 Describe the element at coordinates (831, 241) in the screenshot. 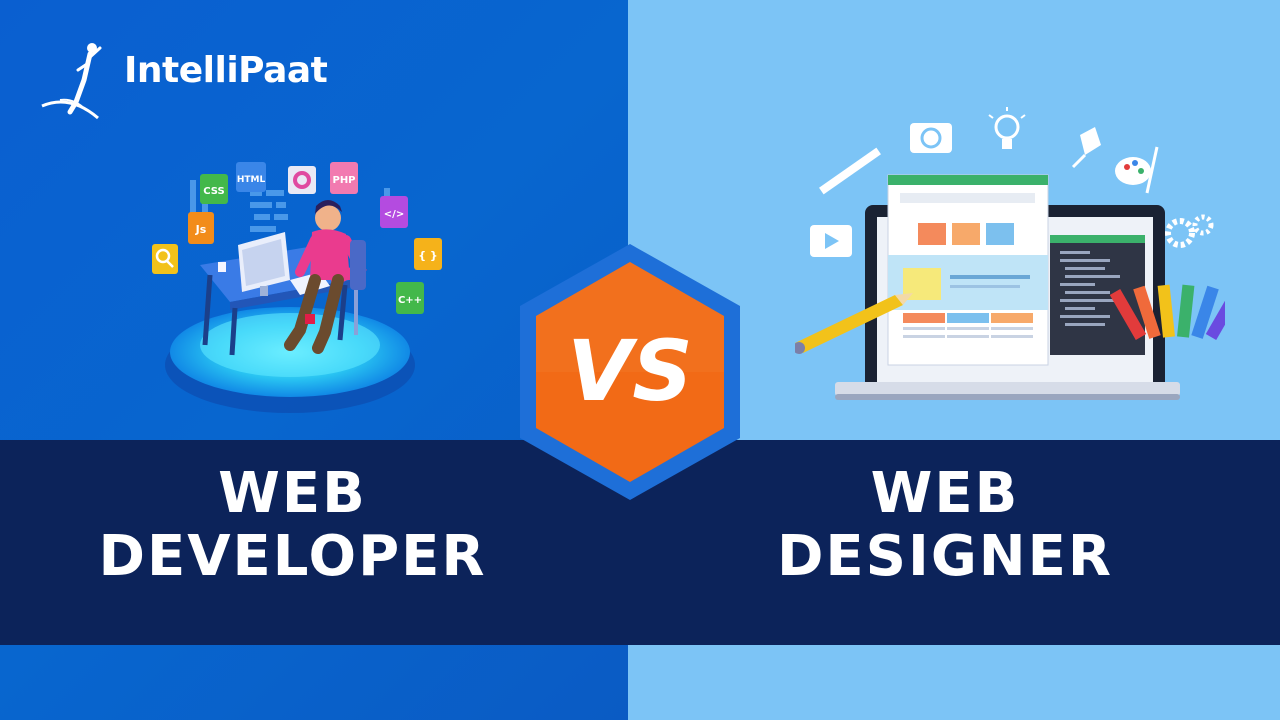

I see `play-video-icon` at that location.